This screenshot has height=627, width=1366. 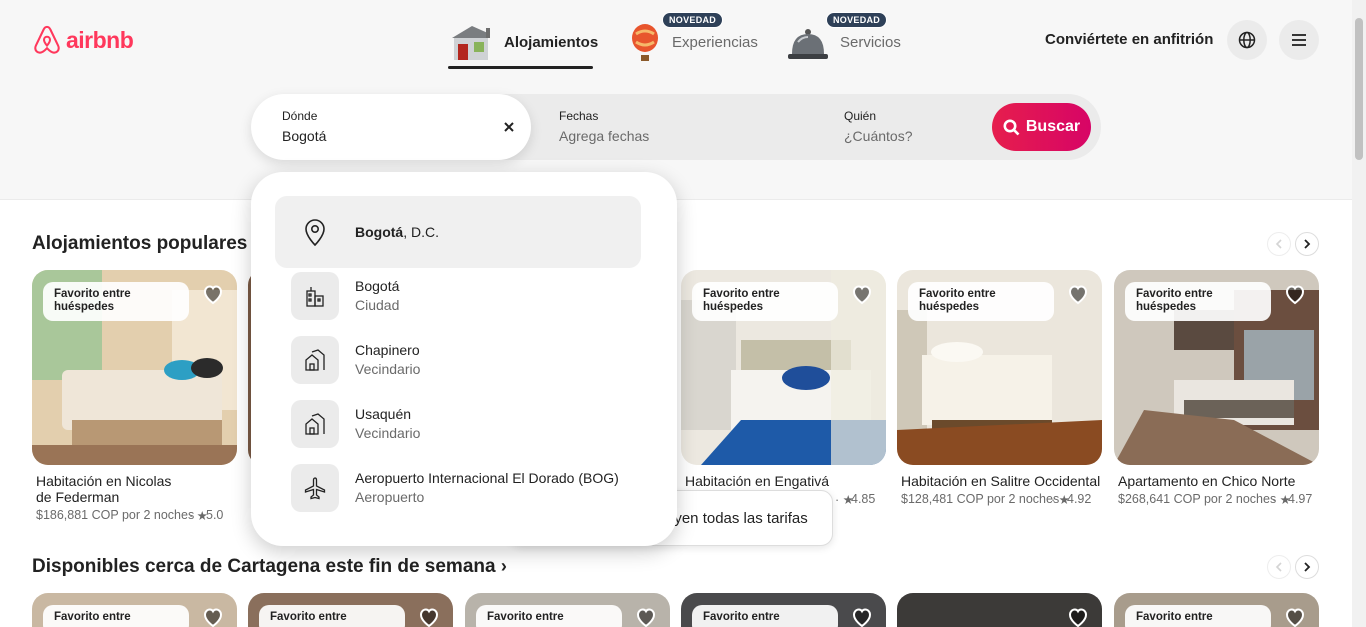 I want to click on suggestion-chapinero: Chapinero Vecindario, so click(x=458, y=360).